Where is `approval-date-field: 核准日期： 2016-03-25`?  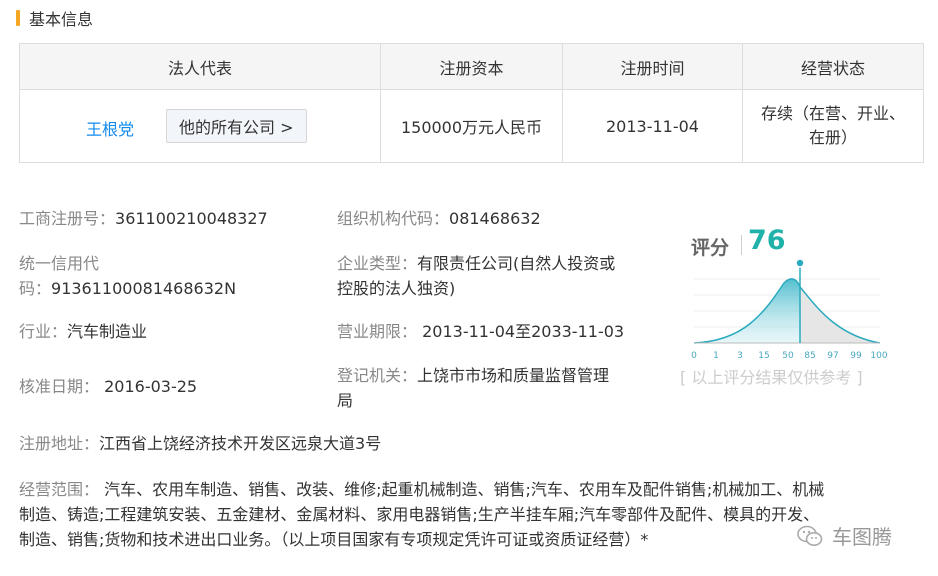
approval-date-field: 核准日期： 2016-03-25 is located at coordinates (108, 386).